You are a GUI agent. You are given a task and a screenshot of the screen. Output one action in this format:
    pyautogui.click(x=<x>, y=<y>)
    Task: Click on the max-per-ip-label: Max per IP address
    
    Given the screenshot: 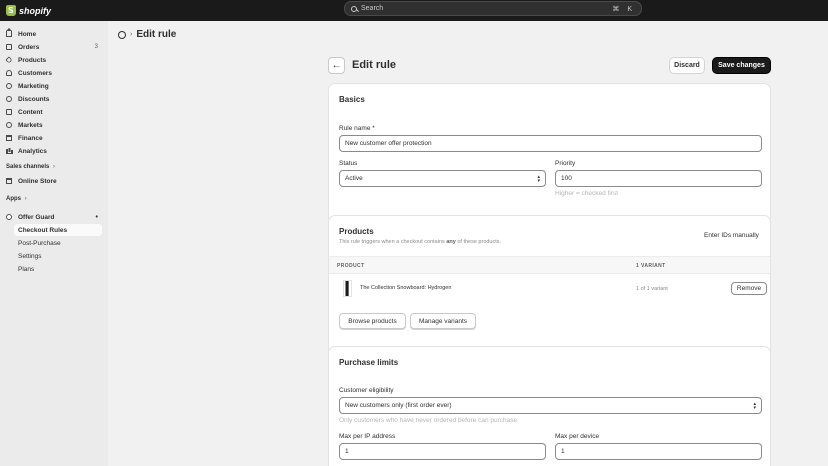 What is the action you would take?
    pyautogui.click(x=367, y=436)
    